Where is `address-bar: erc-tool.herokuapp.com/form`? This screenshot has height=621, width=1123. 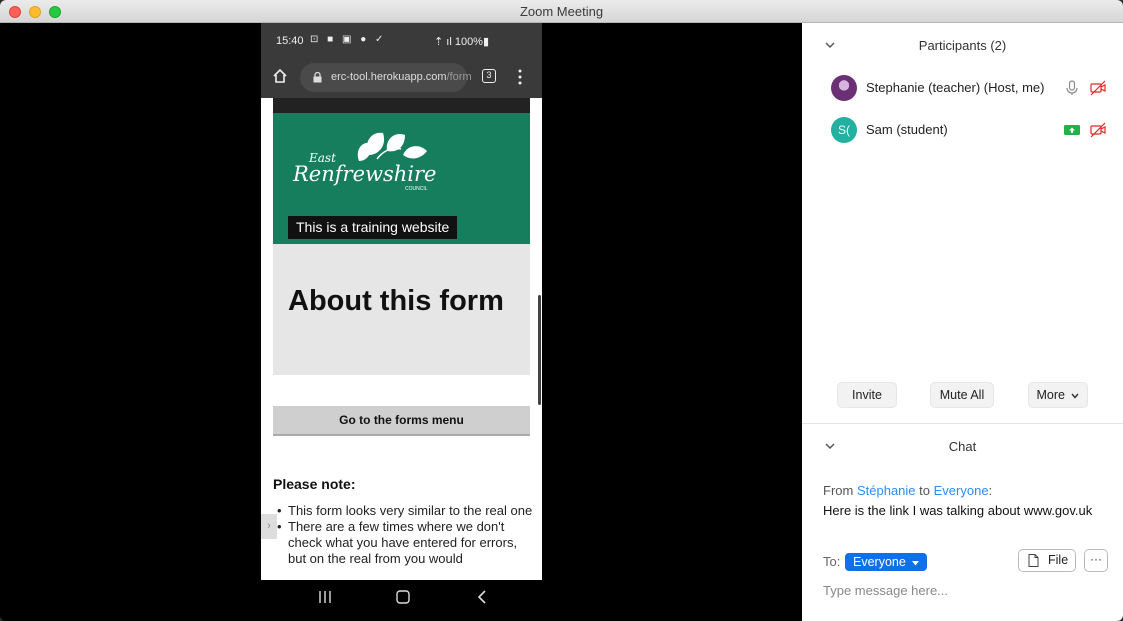 address-bar: erc-tool.herokuapp.com/form is located at coordinates (386, 77).